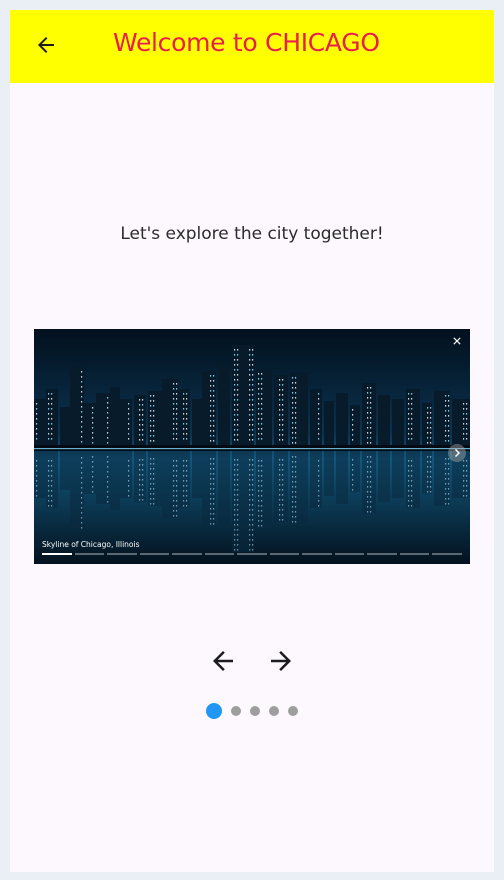  I want to click on close-icon, so click(457, 341).